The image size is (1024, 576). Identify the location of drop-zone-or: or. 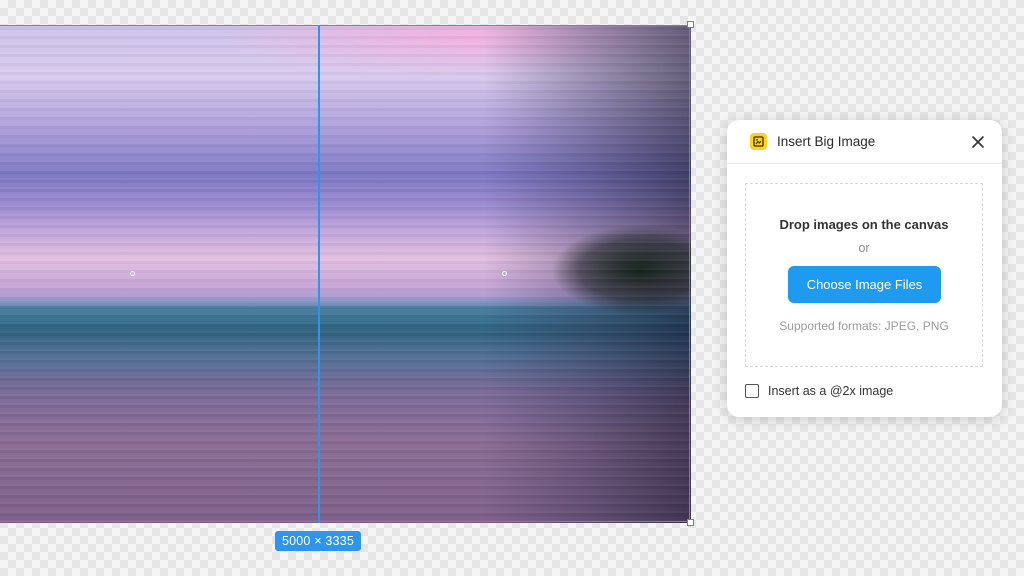
(864, 248).